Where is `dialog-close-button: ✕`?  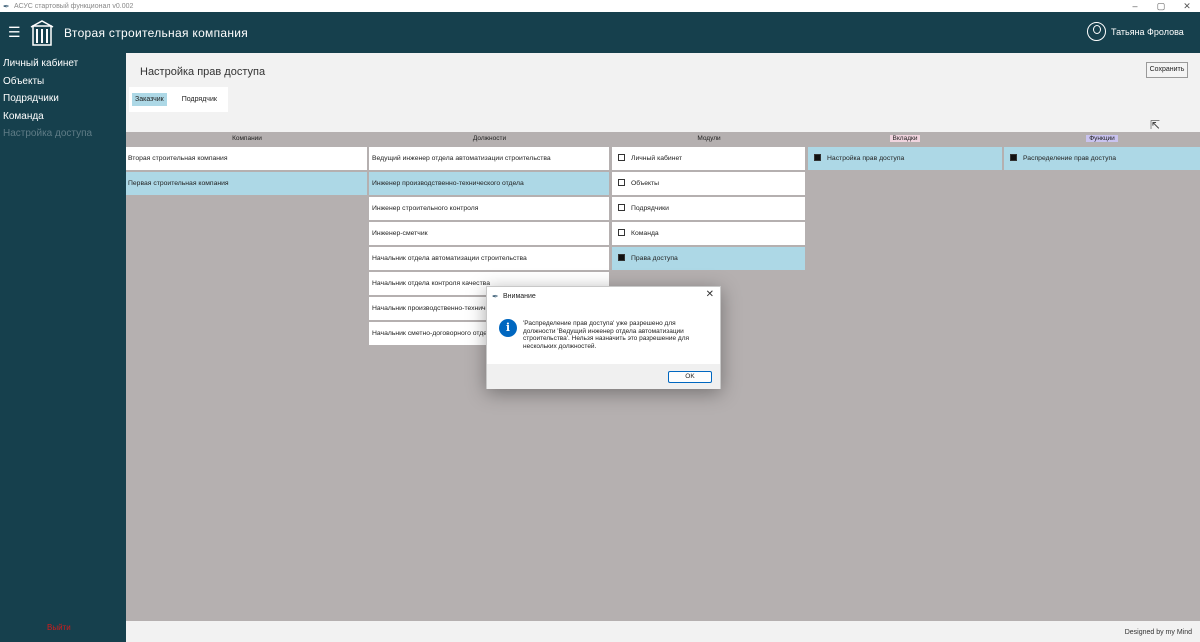 dialog-close-button: ✕ is located at coordinates (710, 294).